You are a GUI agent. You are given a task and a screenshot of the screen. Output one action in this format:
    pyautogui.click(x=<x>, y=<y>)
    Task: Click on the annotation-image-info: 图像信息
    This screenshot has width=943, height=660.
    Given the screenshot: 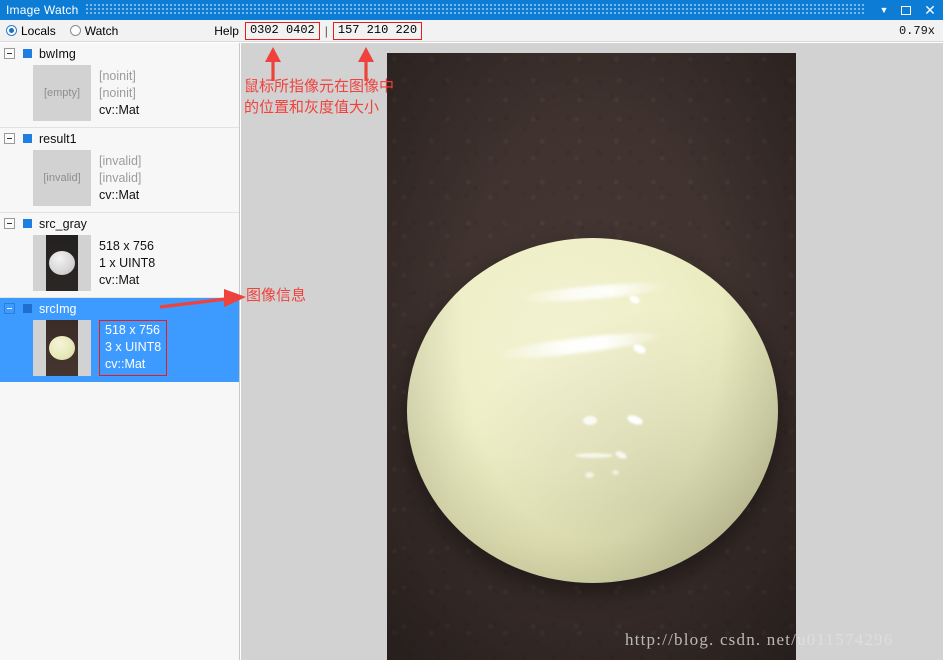 What is the action you would take?
    pyautogui.click(x=276, y=295)
    